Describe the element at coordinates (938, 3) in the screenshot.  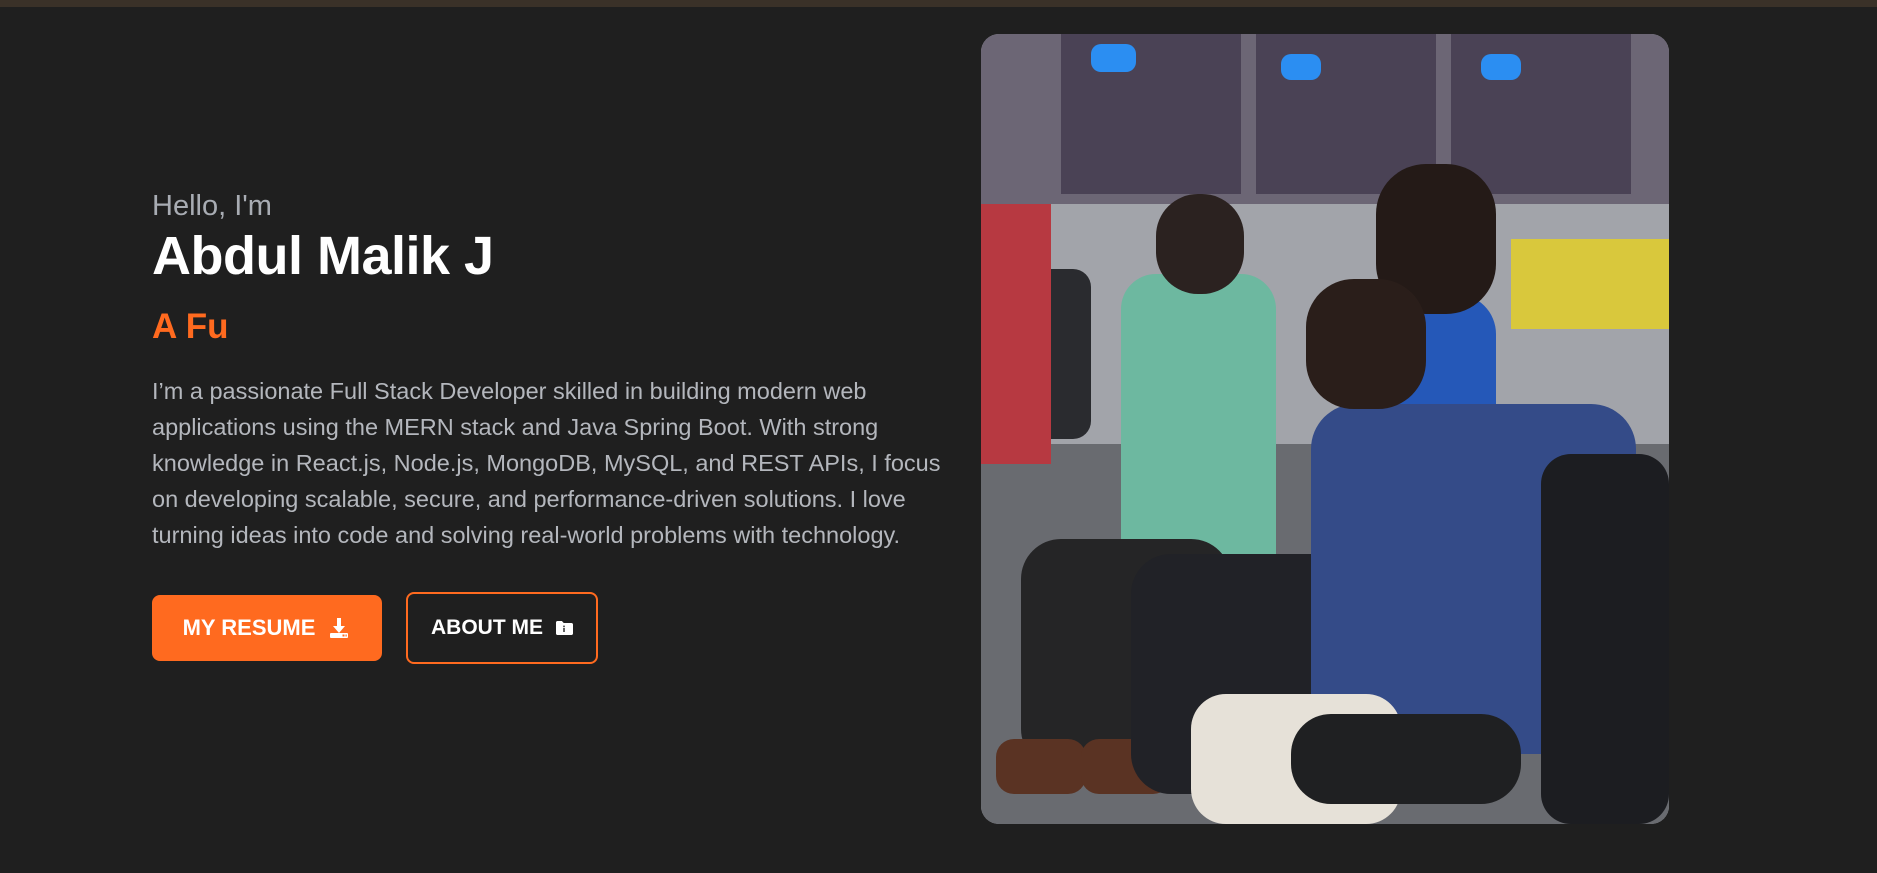
I see `top-strip` at that location.